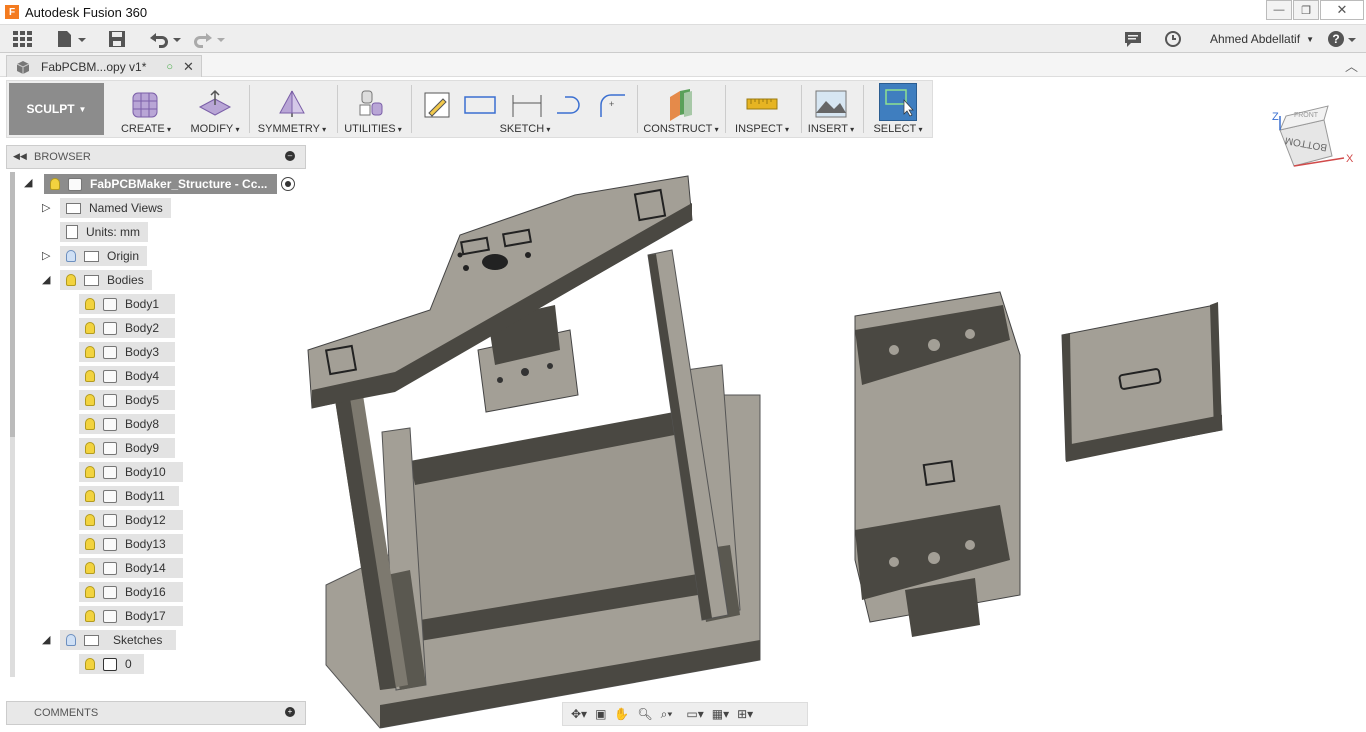 Image resolution: width=1366 pixels, height=732 pixels. What do you see at coordinates (20, 156) in the screenshot?
I see `collapse-panel-icon: ◀◀` at bounding box center [20, 156].